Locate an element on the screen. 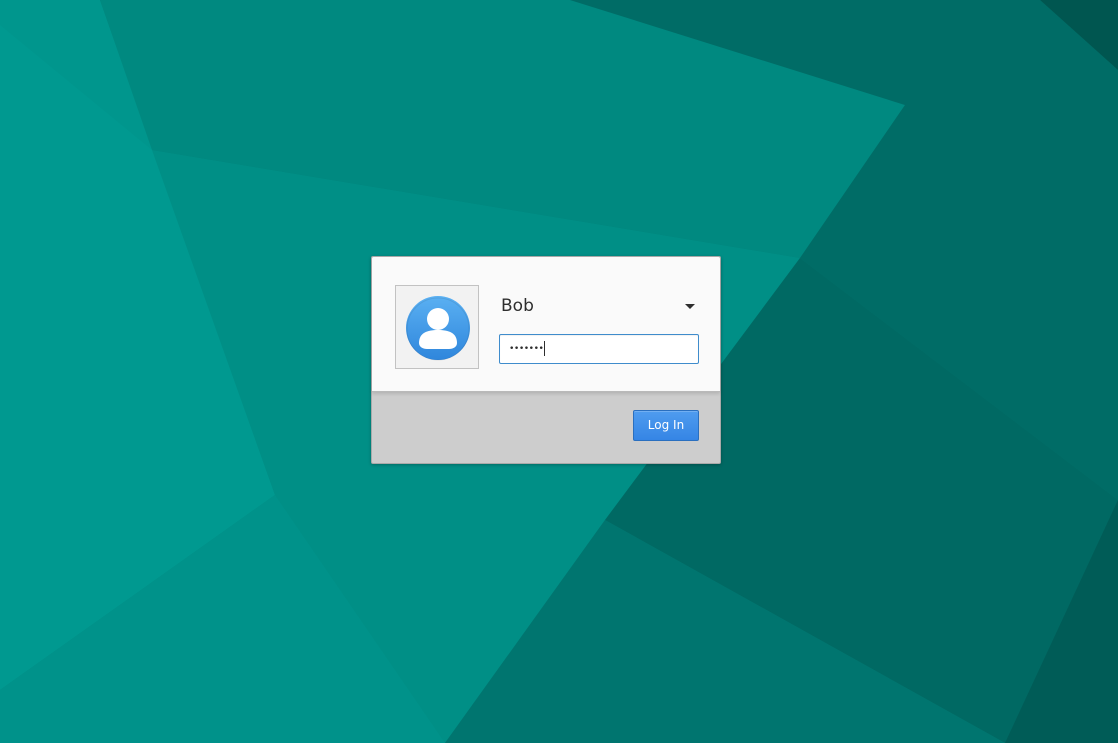  text-caret is located at coordinates (545, 348).